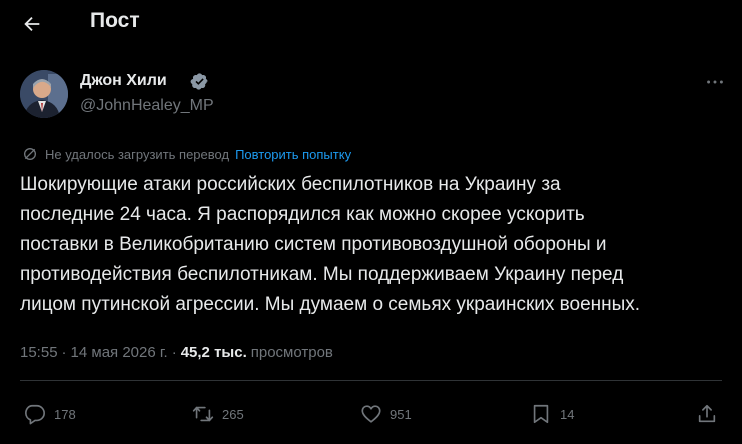 The height and width of the screenshot is (444, 742). I want to click on more-options-button, so click(715, 82).